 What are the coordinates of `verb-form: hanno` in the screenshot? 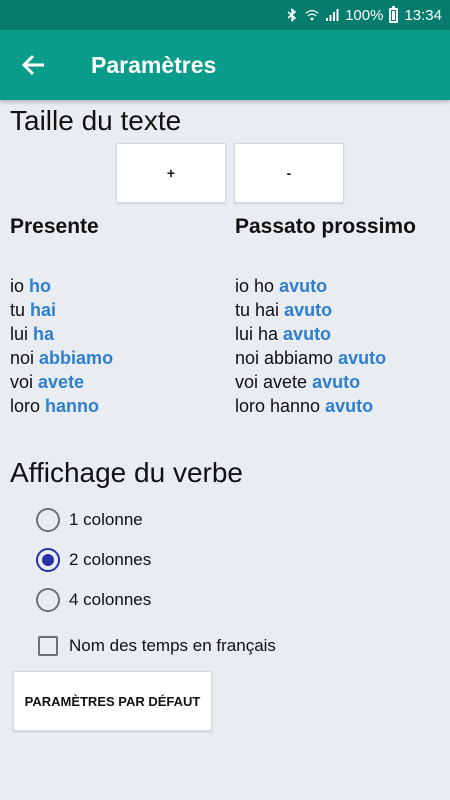 It's located at (72, 406).